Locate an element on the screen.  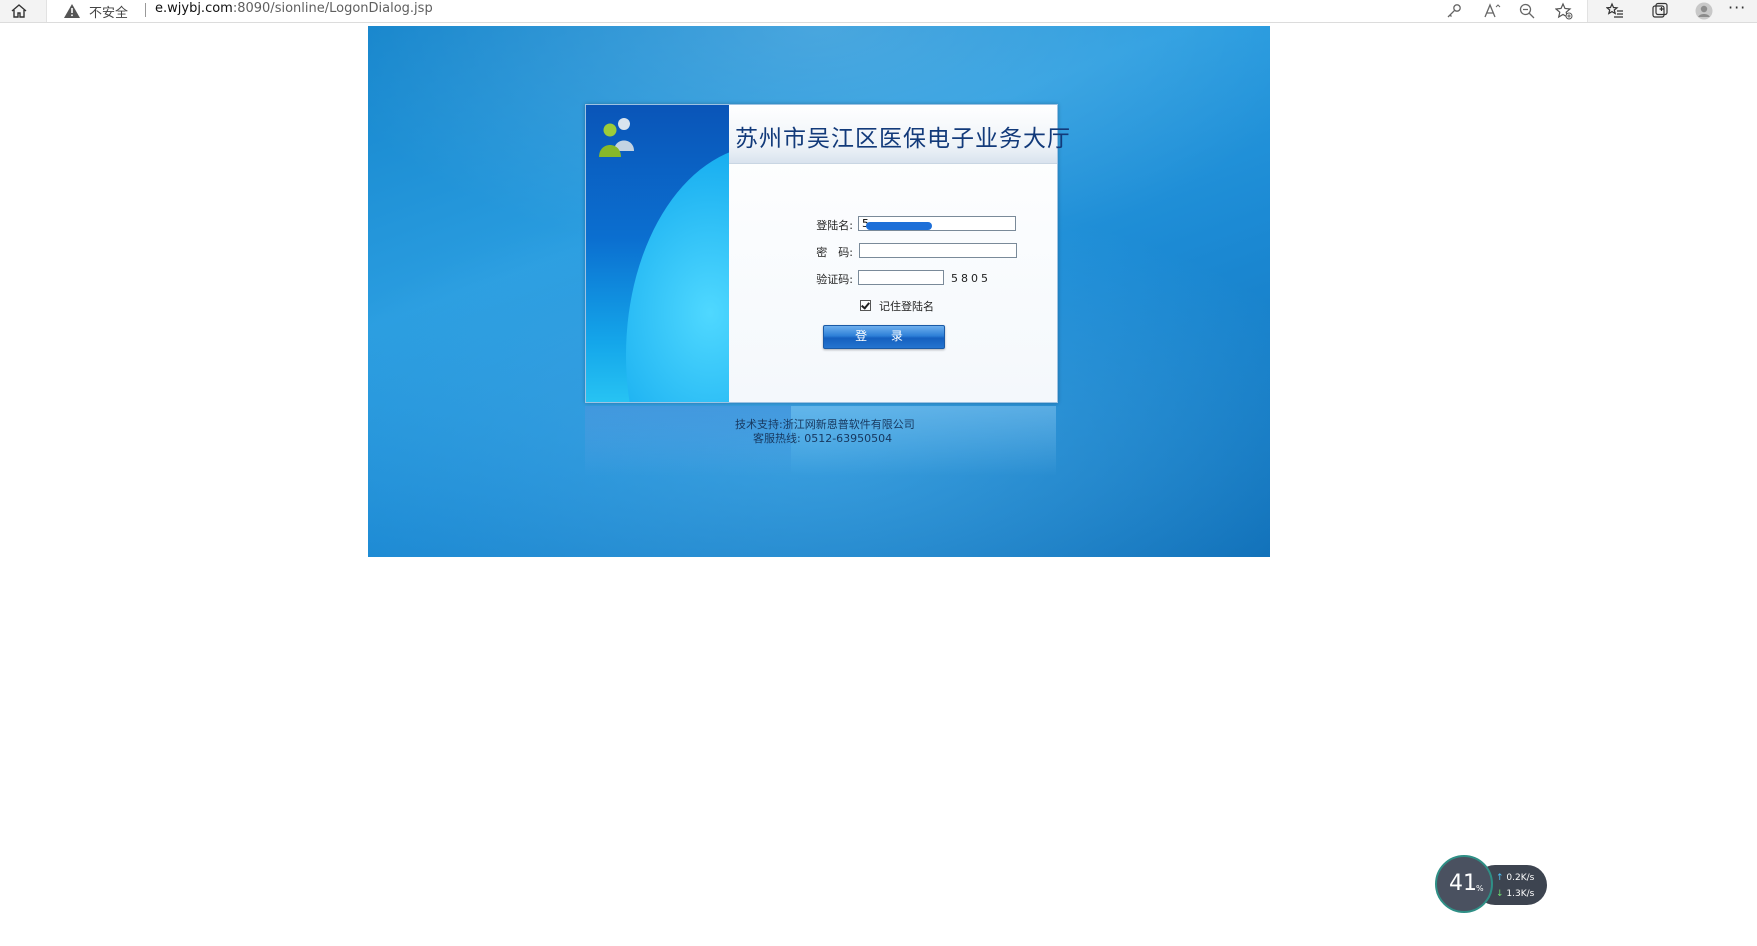
login-button: 登 录 is located at coordinates (884, 337).